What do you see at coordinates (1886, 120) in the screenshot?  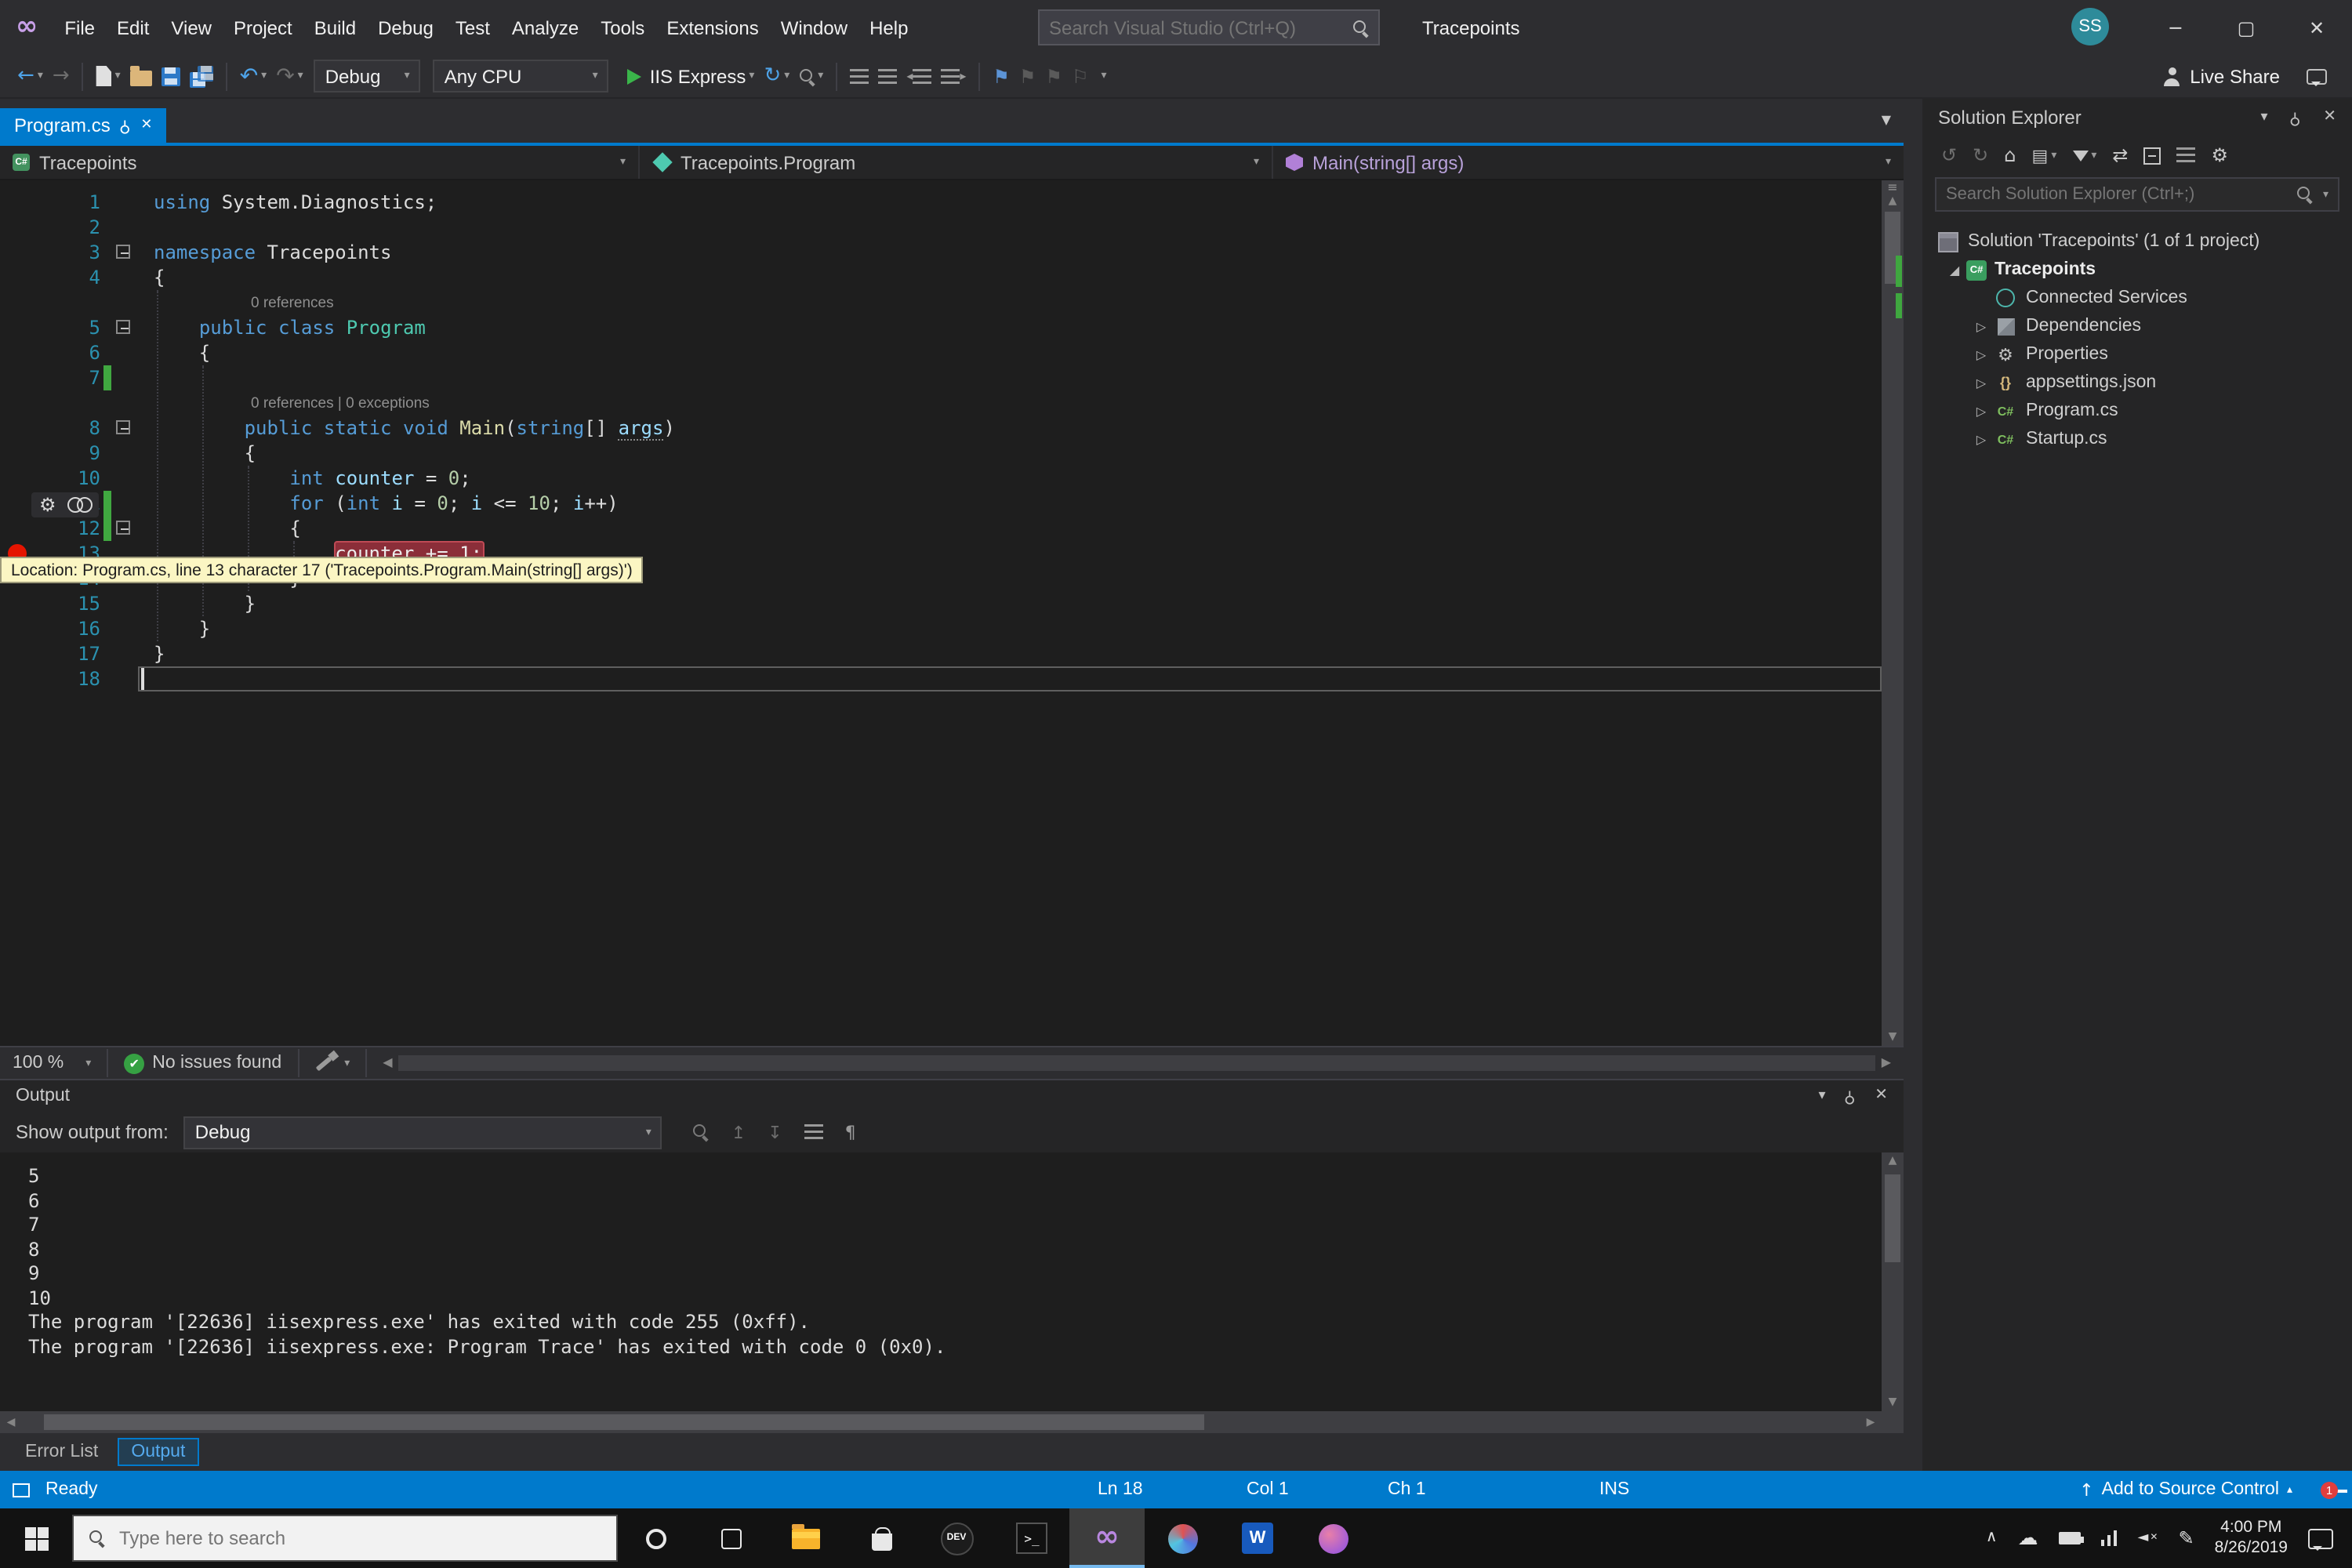 I see `document-list-dropdown-icon` at bounding box center [1886, 120].